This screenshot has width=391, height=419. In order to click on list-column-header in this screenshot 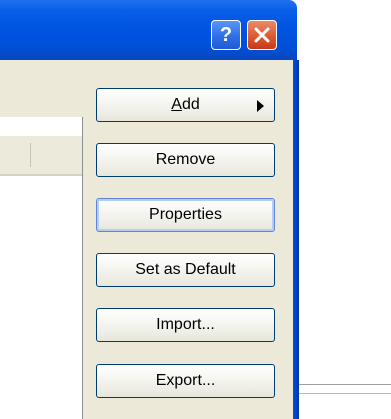, I will do `click(41, 156)`.